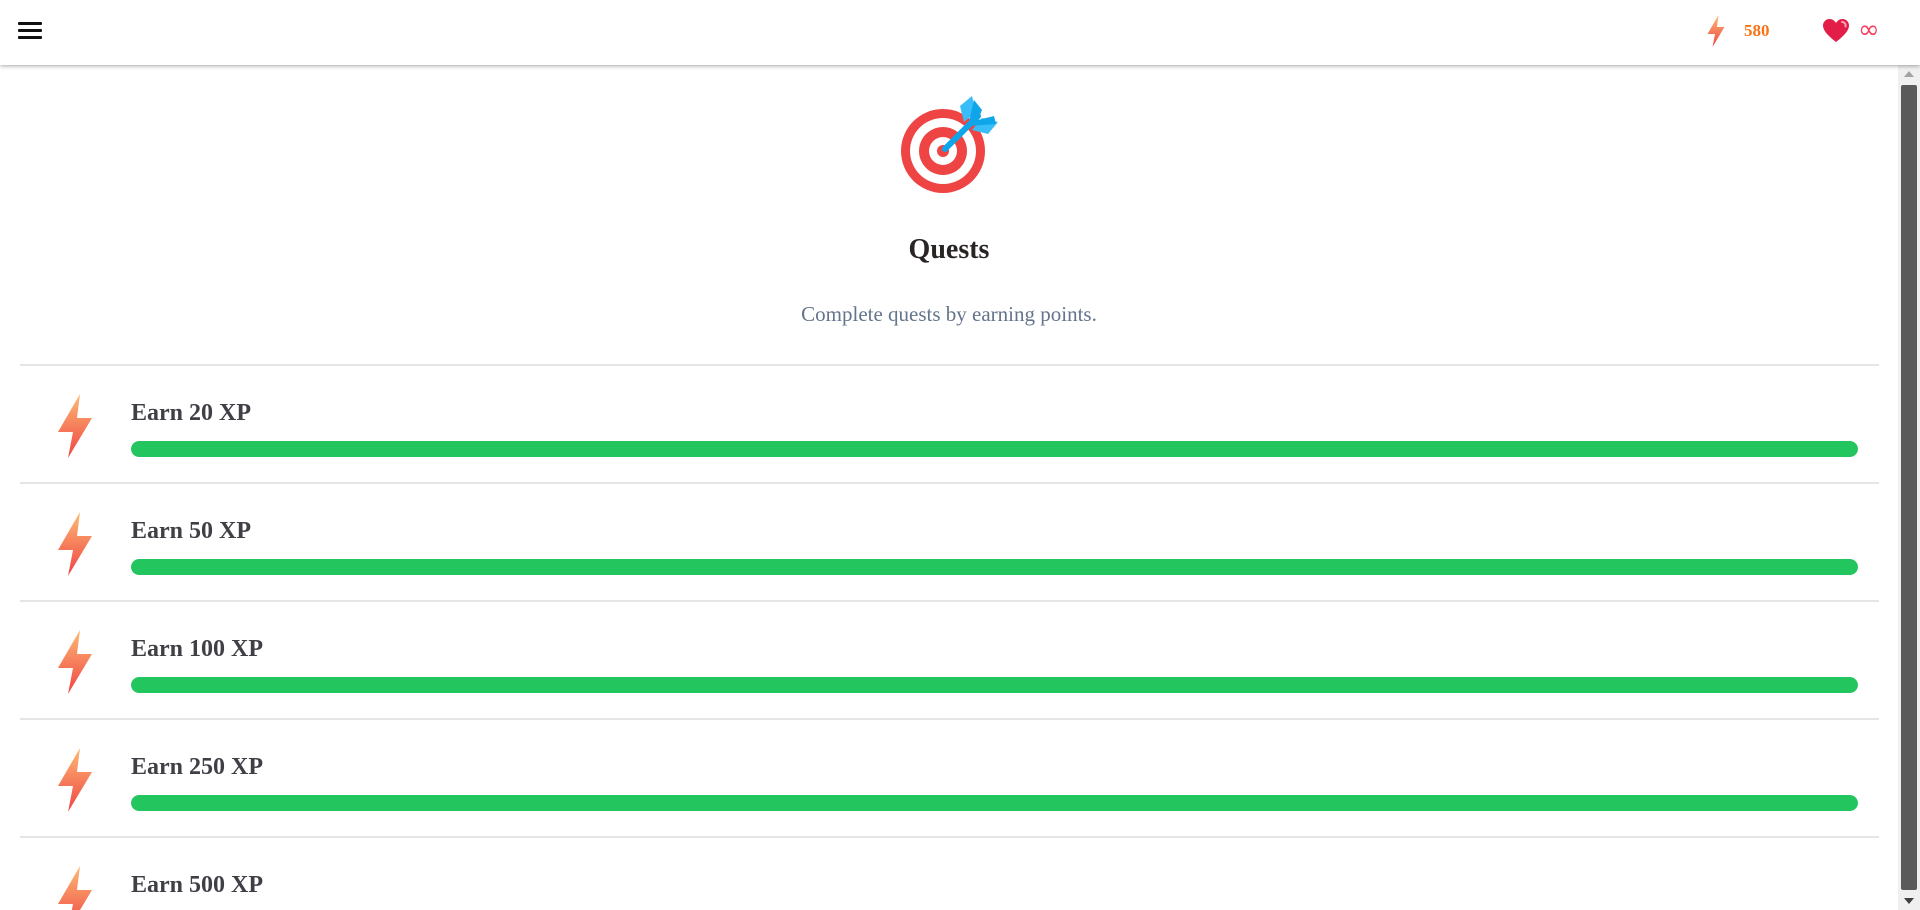 The height and width of the screenshot is (910, 1920). What do you see at coordinates (1909, 901) in the screenshot?
I see `scroll-down-arrow-icon` at bounding box center [1909, 901].